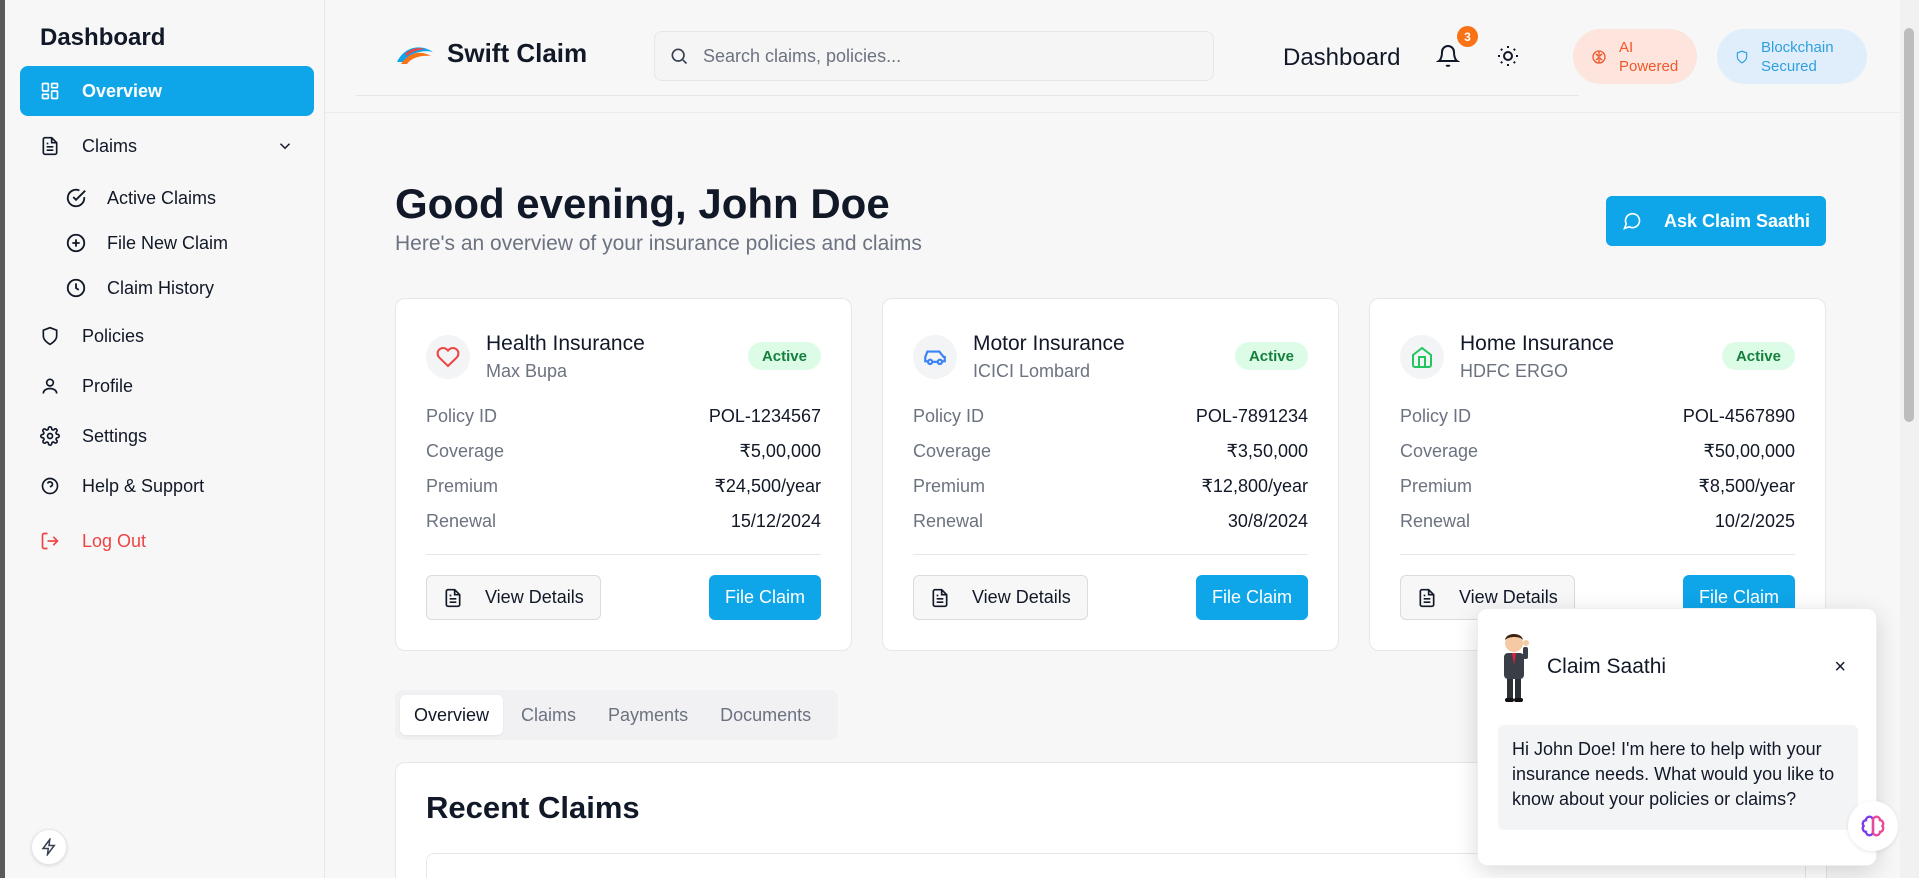  I want to click on shield-icon, so click(50, 336).